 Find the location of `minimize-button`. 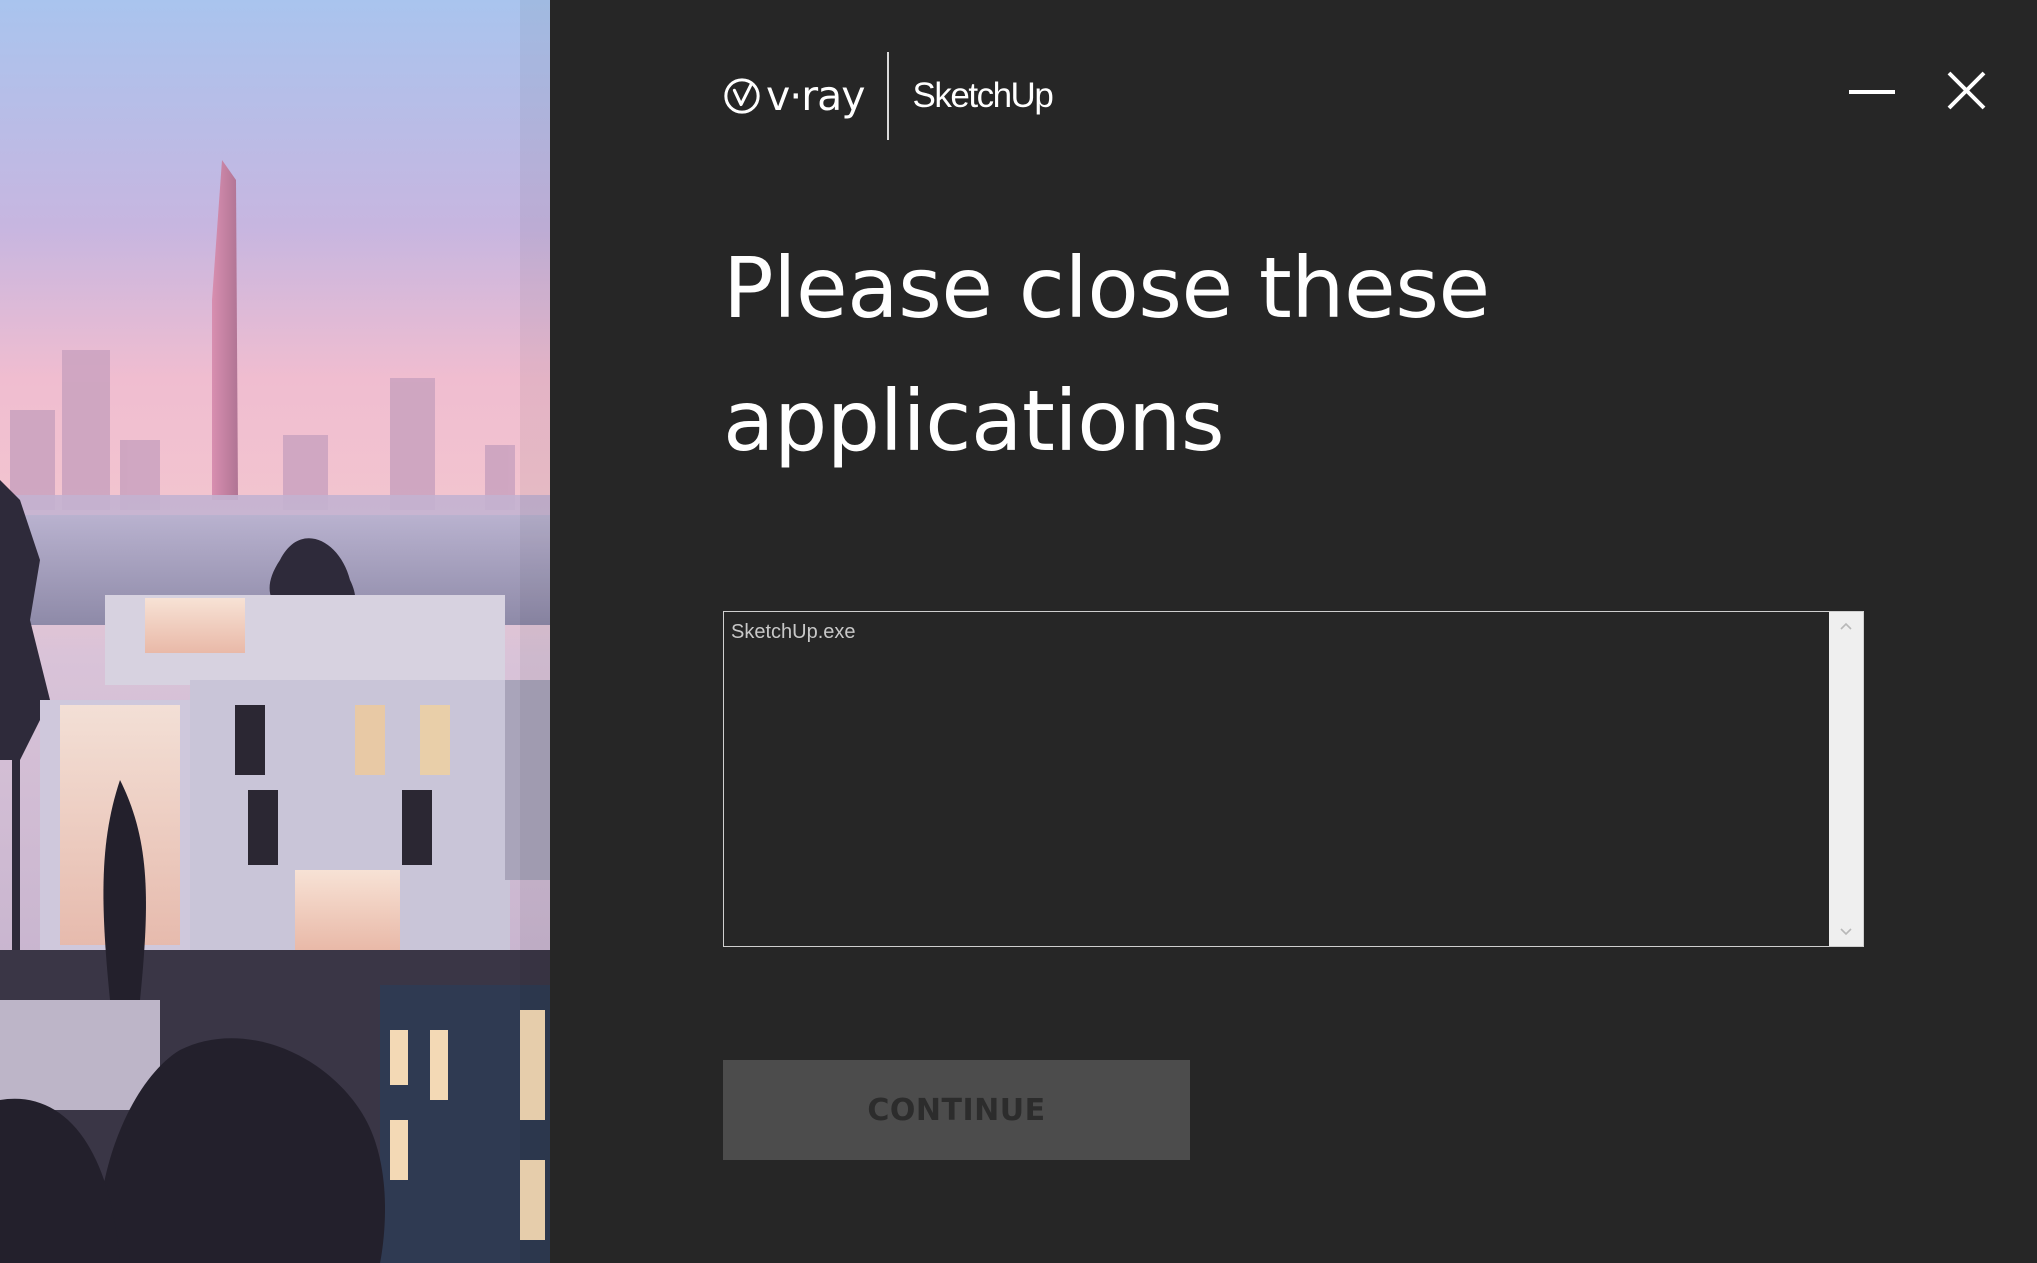

minimize-button is located at coordinates (1872, 90).